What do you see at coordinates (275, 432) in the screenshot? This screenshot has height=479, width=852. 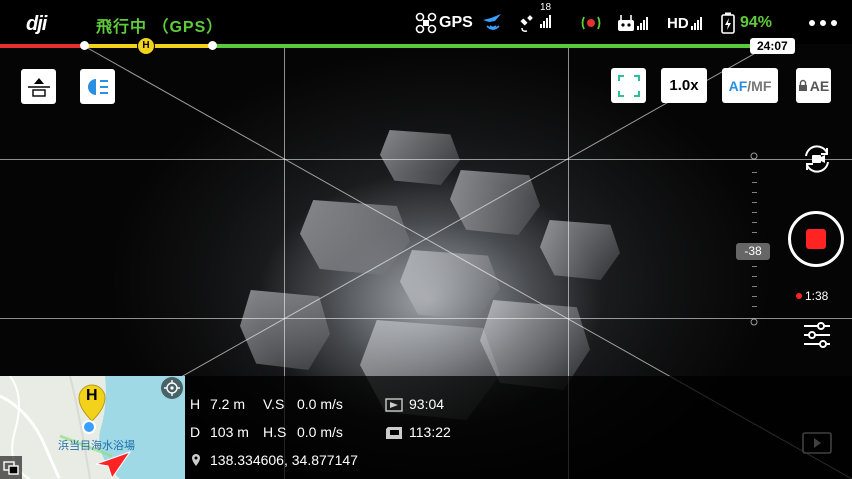 I see `horizontal-speed-label: H.S` at bounding box center [275, 432].